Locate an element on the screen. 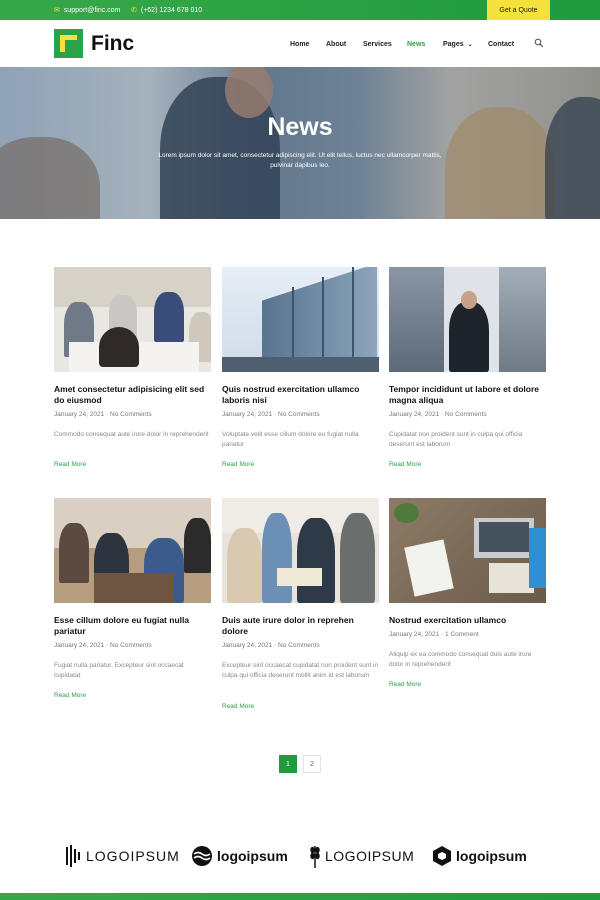 The width and height of the screenshot is (600, 900). post-image-discussion is located at coordinates (300, 550).